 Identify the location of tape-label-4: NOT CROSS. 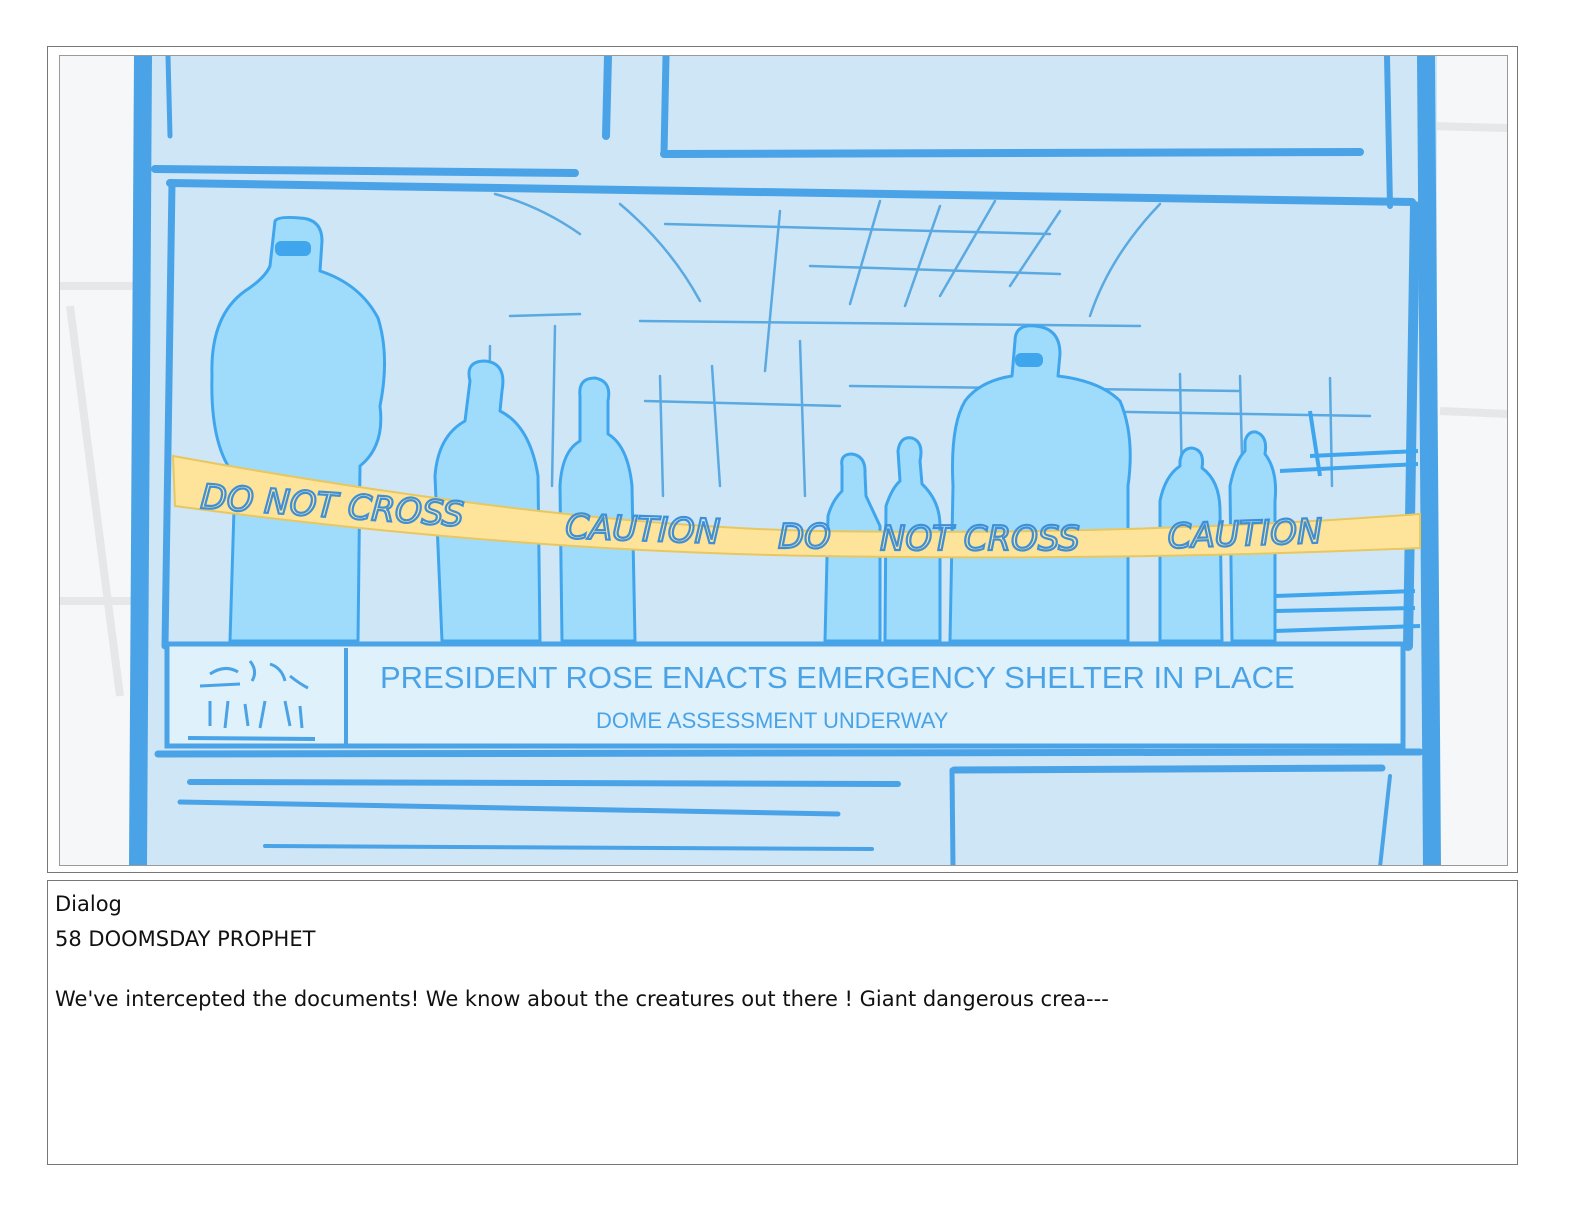
(980, 539).